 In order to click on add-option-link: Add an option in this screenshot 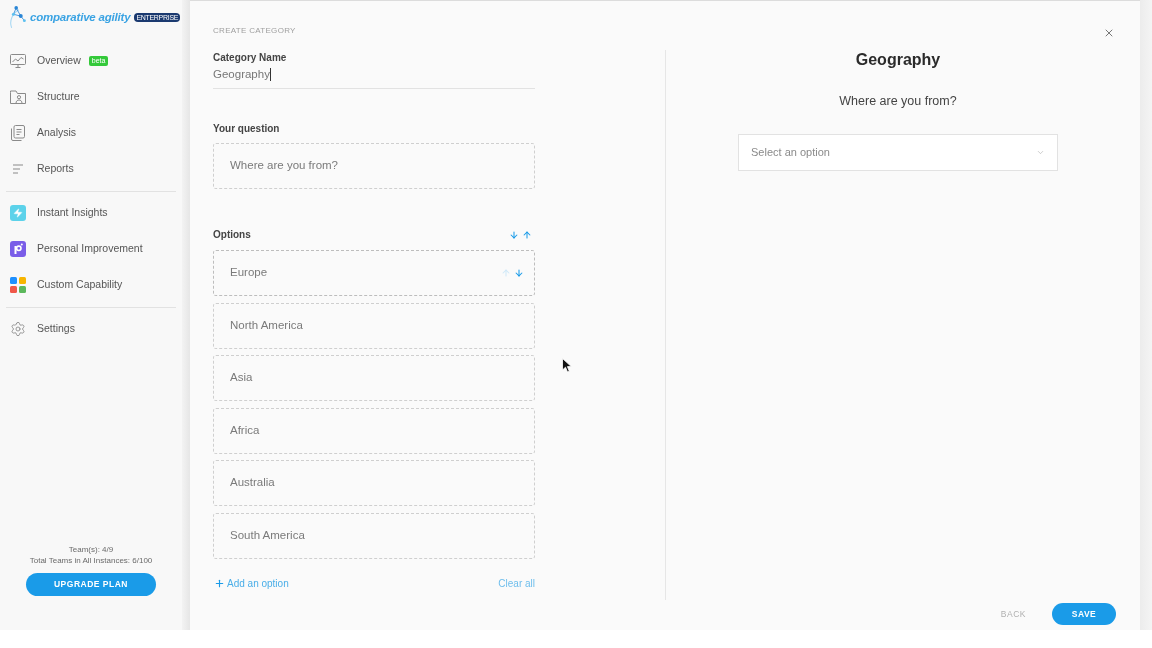, I will do `click(251, 583)`.